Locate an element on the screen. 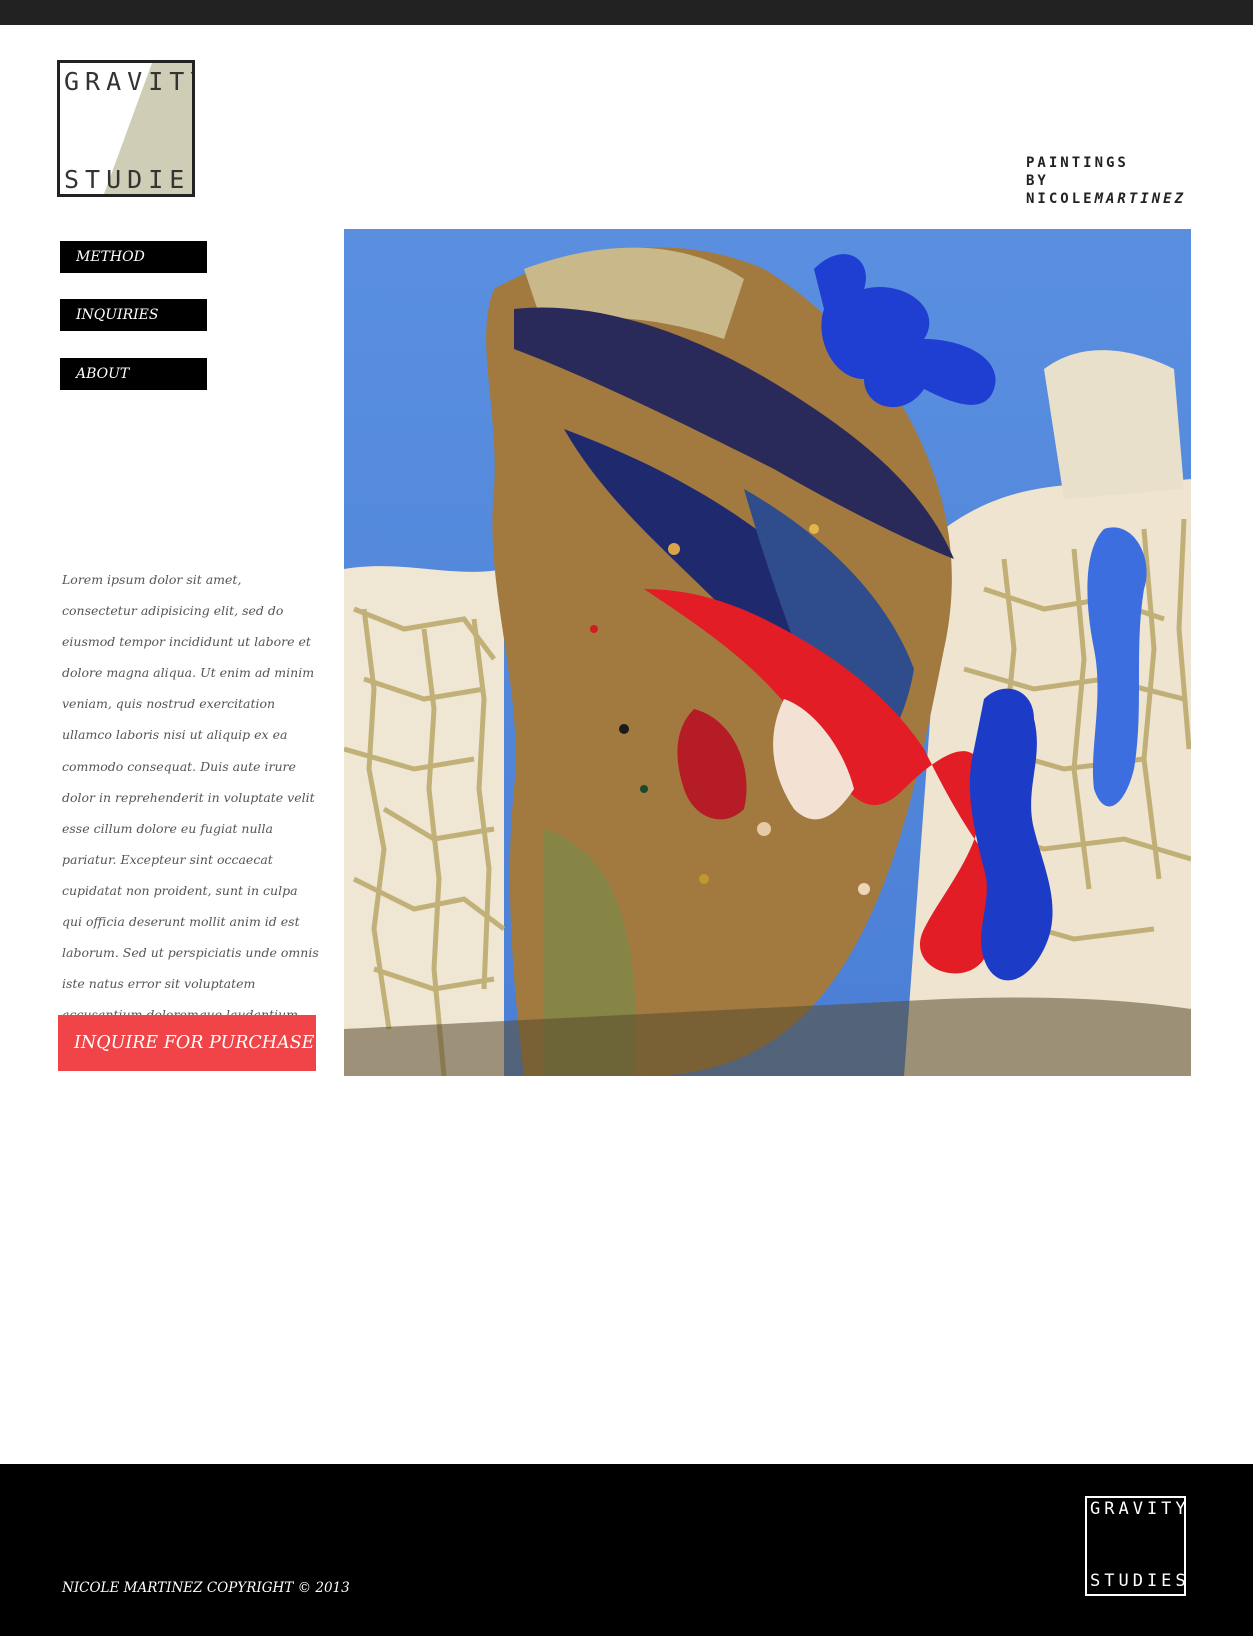  nav-method-button: METHOD is located at coordinates (133, 257).